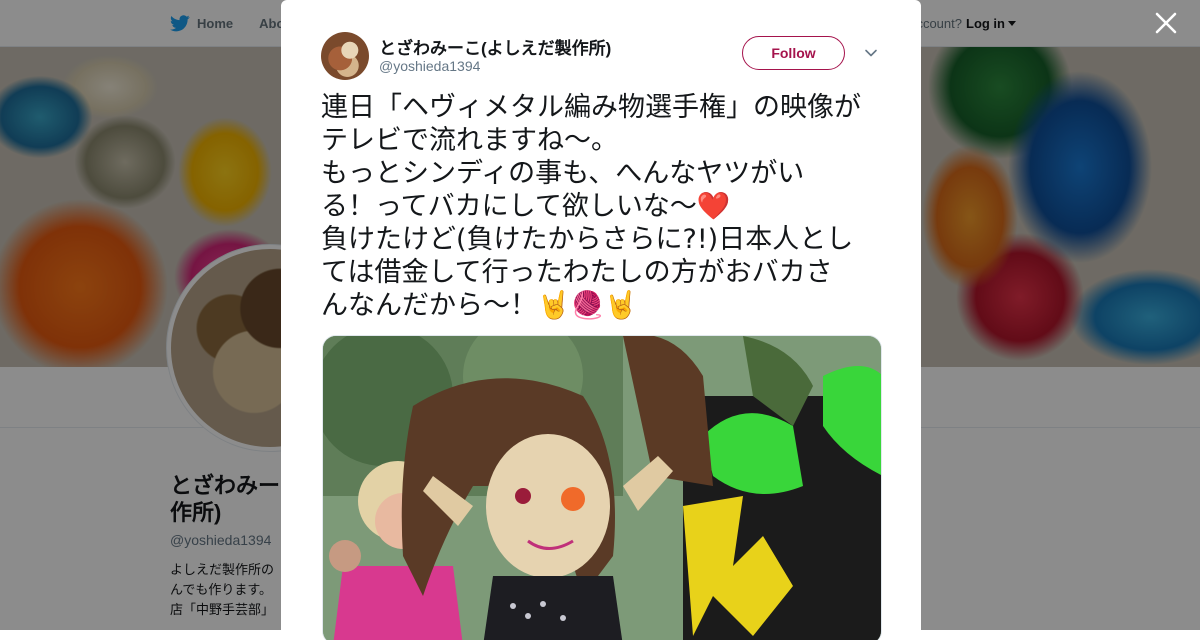 This screenshot has height=640, width=1200. I want to click on author-avatar, so click(345, 56).